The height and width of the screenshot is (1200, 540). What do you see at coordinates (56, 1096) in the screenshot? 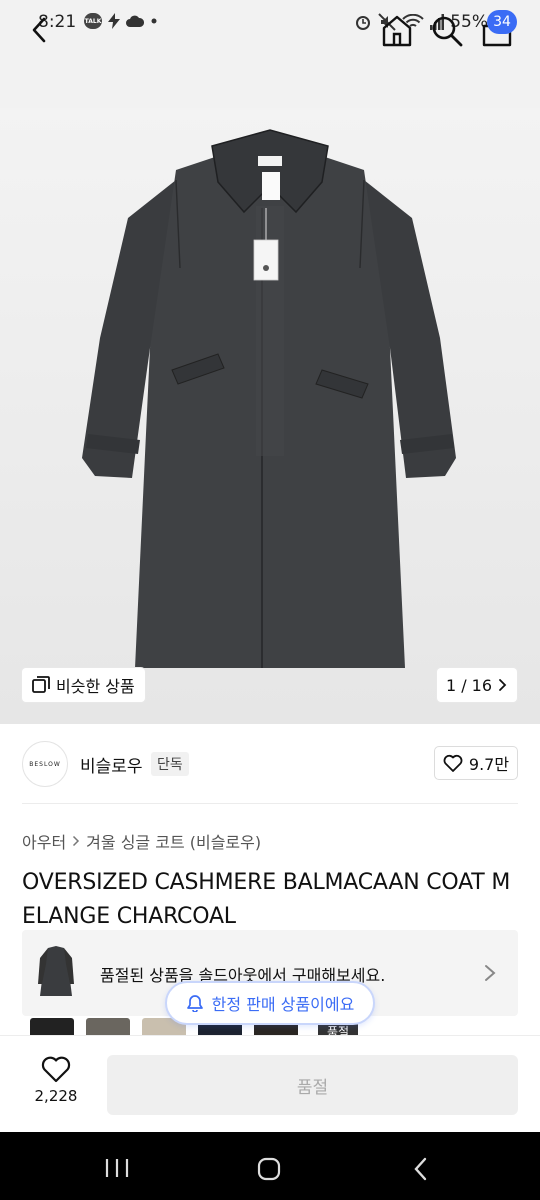
I see `wishlist-count: 2,228` at bounding box center [56, 1096].